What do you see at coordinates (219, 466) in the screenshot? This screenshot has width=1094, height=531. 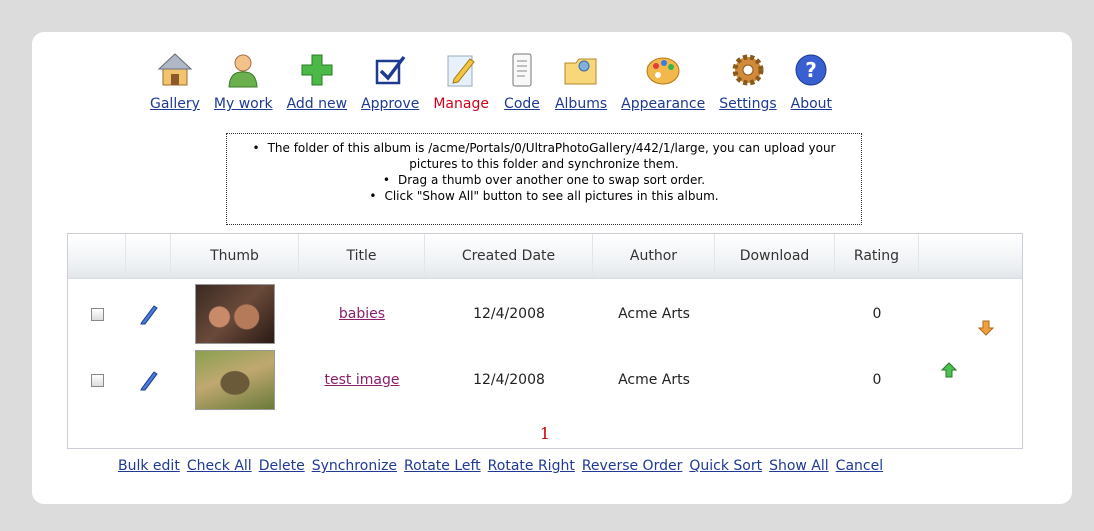 I see `check-all-link: Check All` at bounding box center [219, 466].